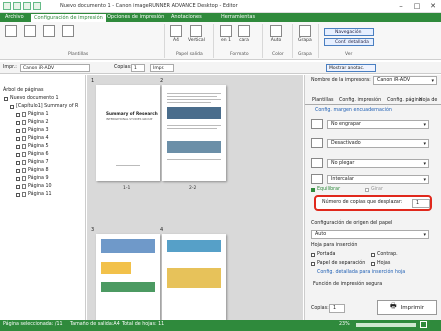  What do you see at coordinates (349, 32) in the screenshot?
I see `navigation-button: Navegación` at bounding box center [349, 32].